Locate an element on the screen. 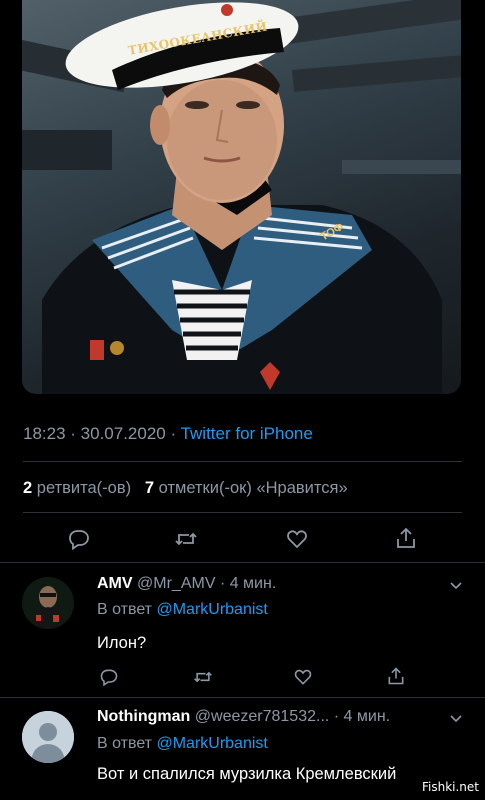 The height and width of the screenshot is (800, 485). likes-stat: 7 отметки(-ок) «Нравится» is located at coordinates (246, 488).